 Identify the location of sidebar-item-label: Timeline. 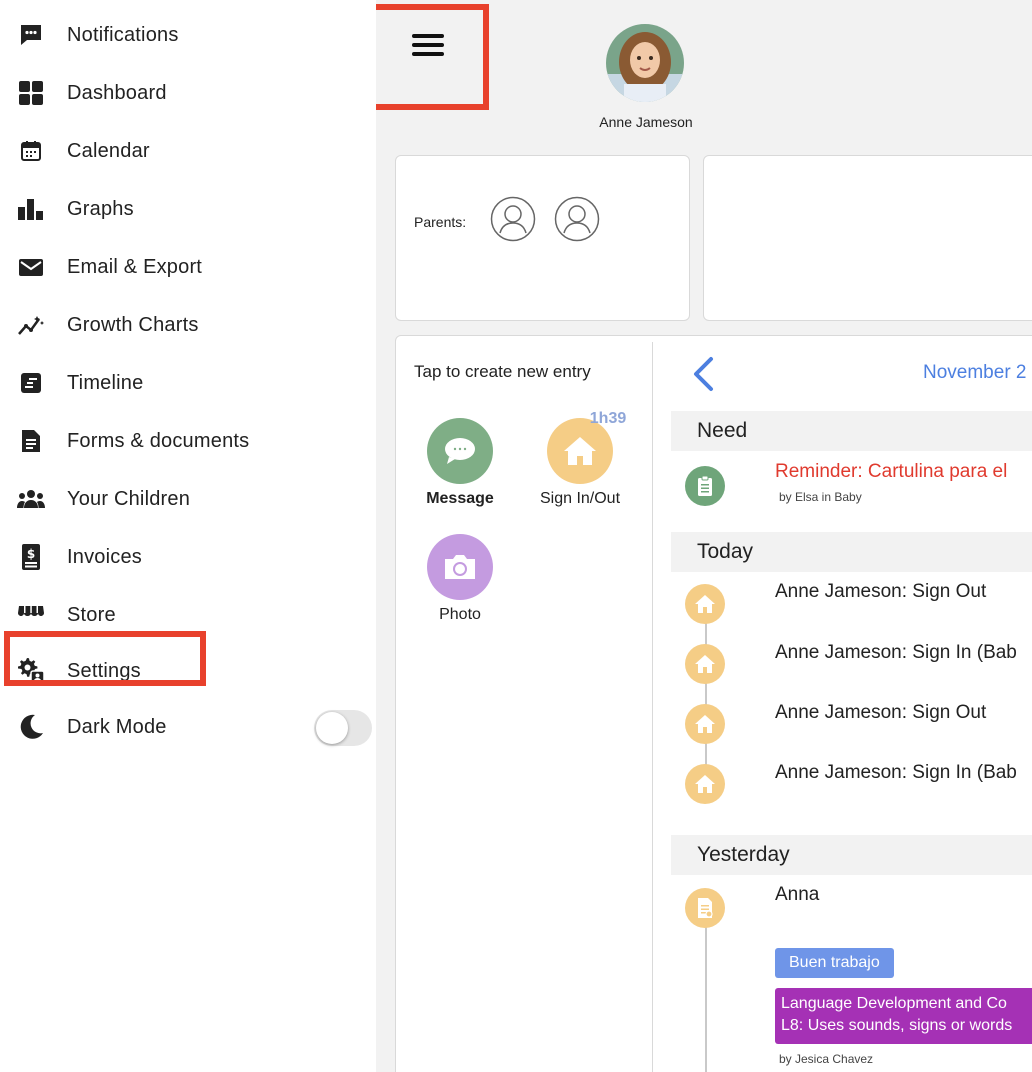
(105, 382).